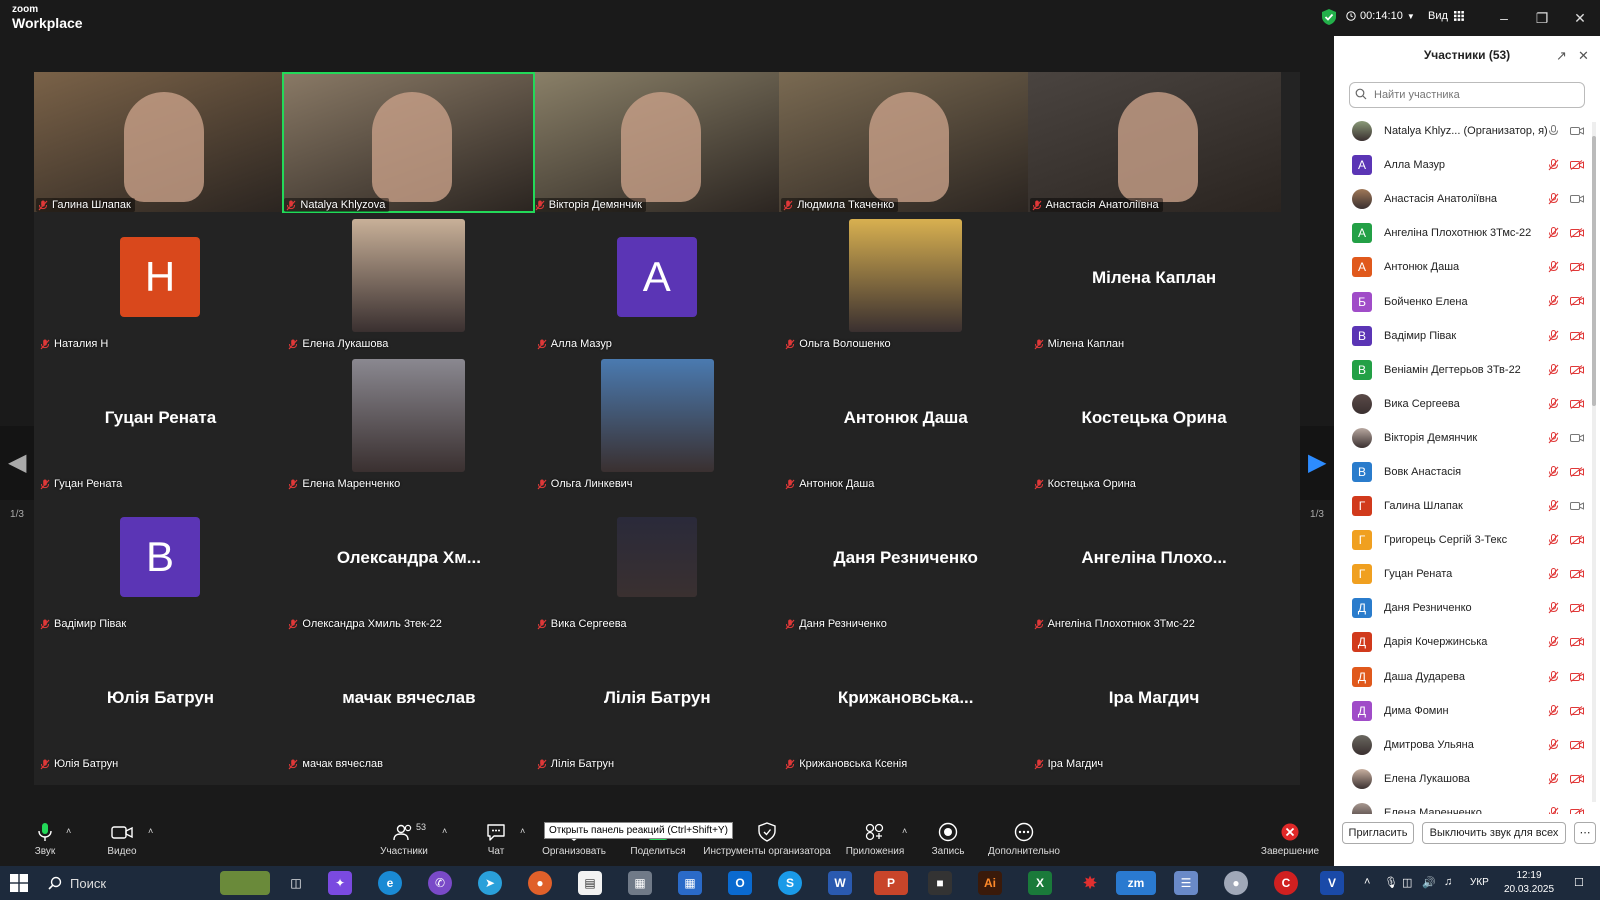 The width and height of the screenshot is (1600, 900). Describe the element at coordinates (990, 883) in the screenshot. I see `illustrator-icon: Ai` at that location.